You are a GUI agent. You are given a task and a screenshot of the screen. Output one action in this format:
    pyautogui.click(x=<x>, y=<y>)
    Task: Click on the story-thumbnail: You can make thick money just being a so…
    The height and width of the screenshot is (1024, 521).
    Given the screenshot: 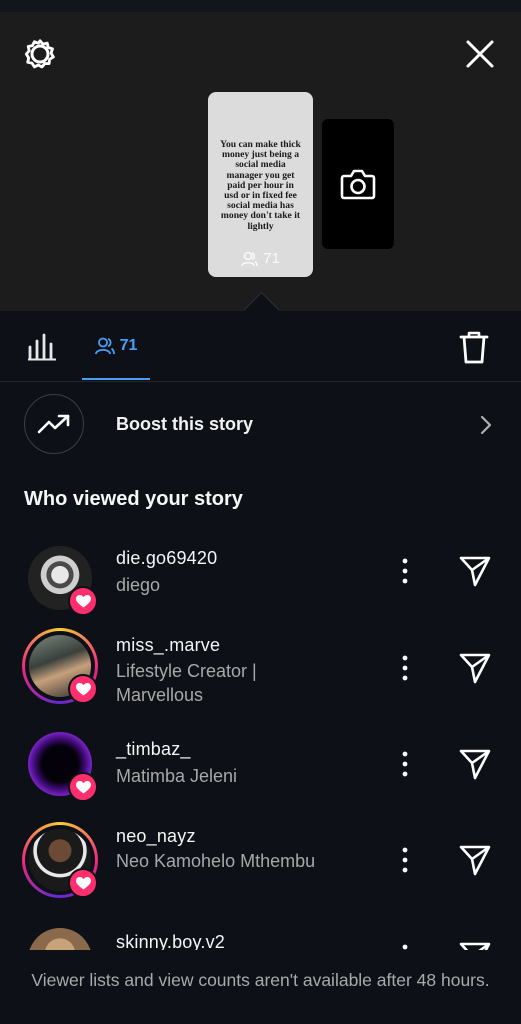 What is the action you would take?
    pyautogui.click(x=260, y=184)
    